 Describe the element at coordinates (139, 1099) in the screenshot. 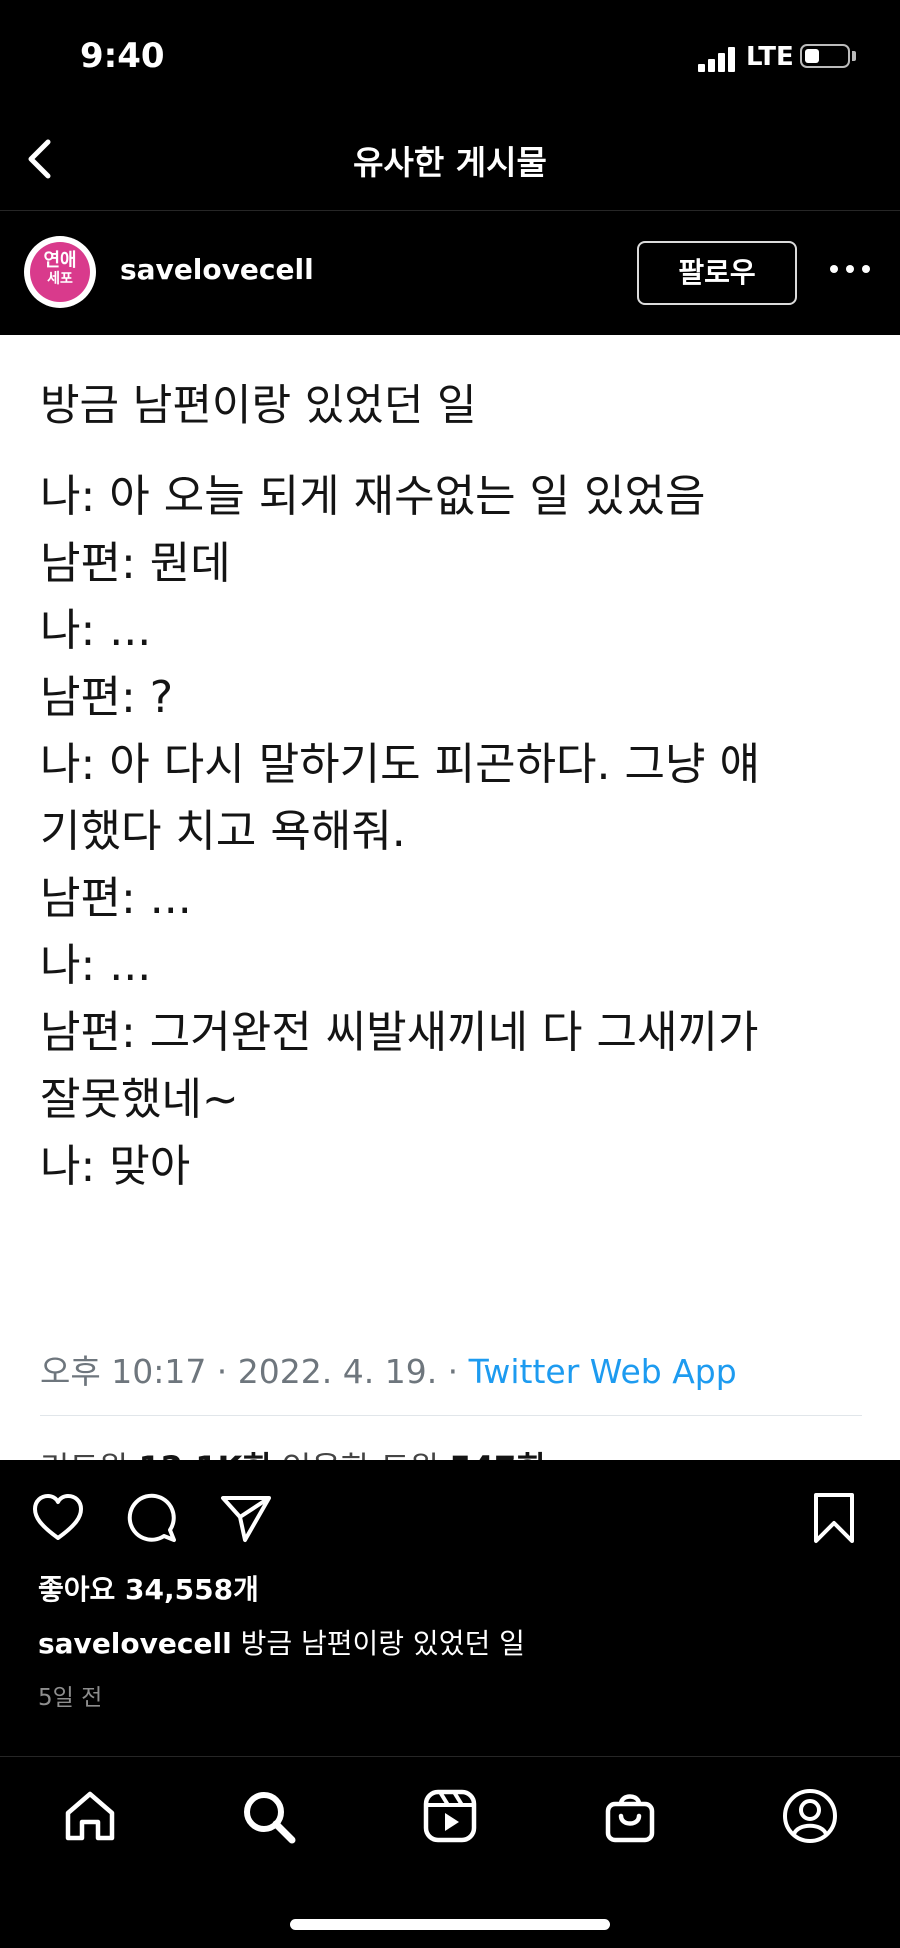

I see `tweet-line: 잘못했네~` at that location.